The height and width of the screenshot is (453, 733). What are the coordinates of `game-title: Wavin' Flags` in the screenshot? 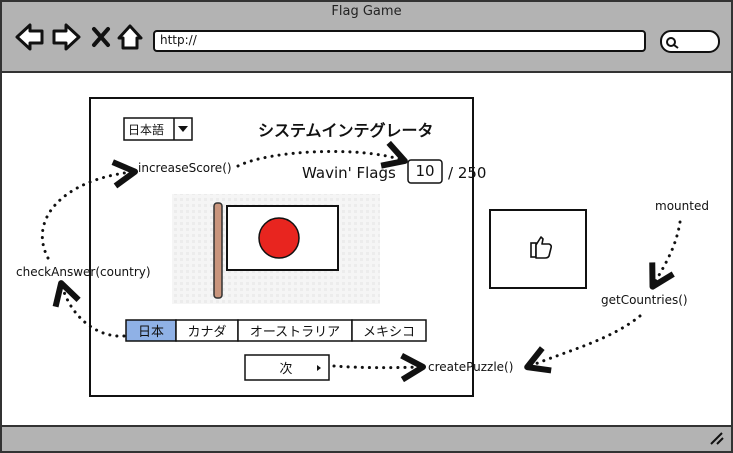 It's located at (349, 173).